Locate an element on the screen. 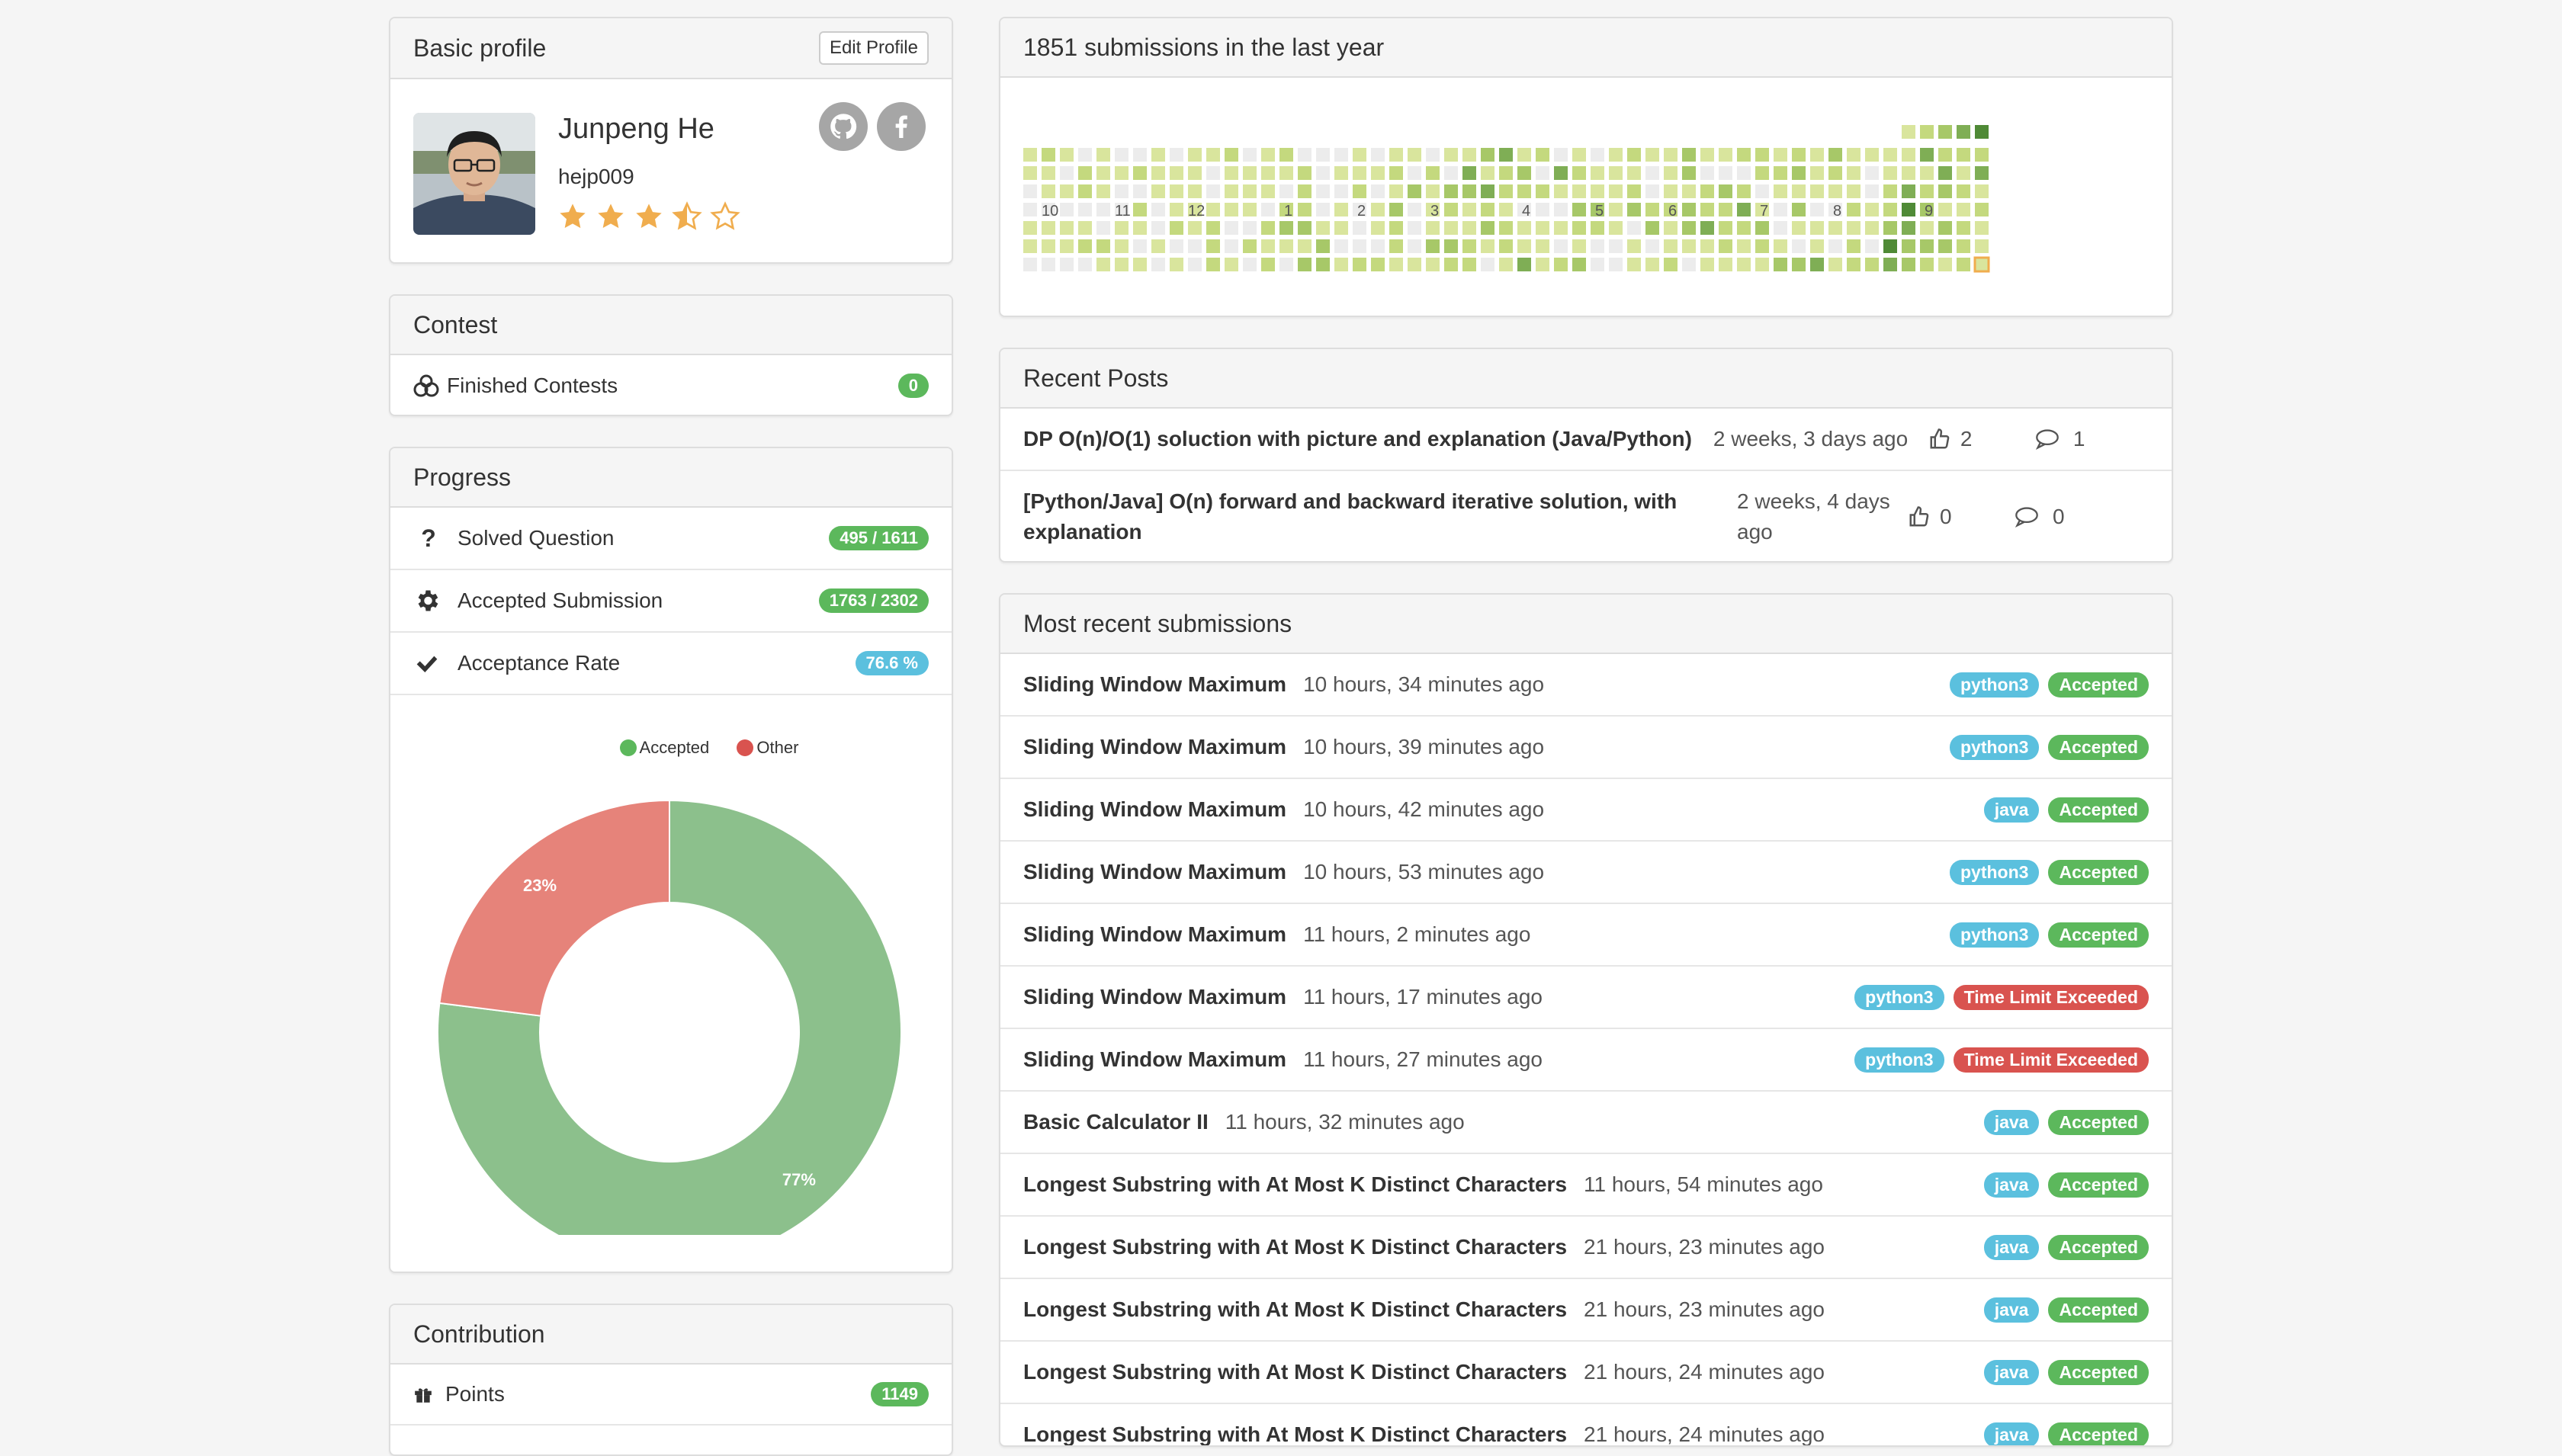 This screenshot has height=1456, width=2562. submission-title: Sliding Window Maximum is located at coordinates (1154, 997).